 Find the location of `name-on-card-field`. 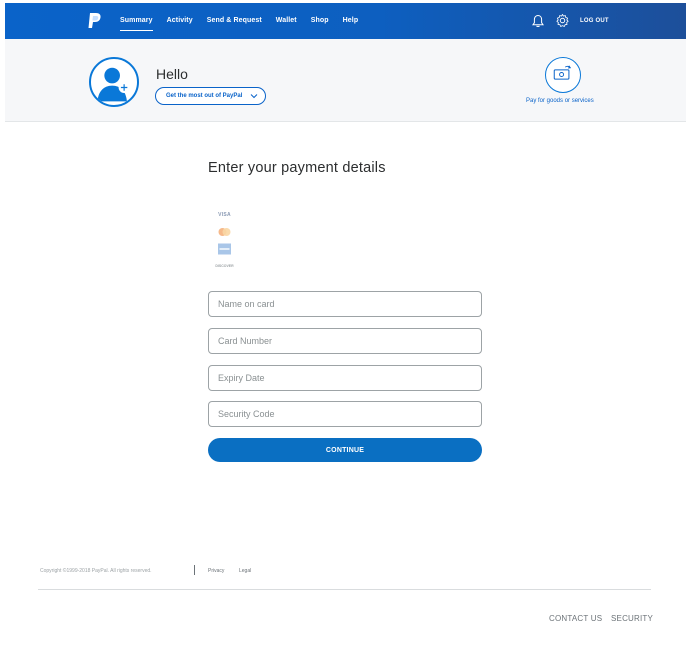

name-on-card-field is located at coordinates (345, 304).